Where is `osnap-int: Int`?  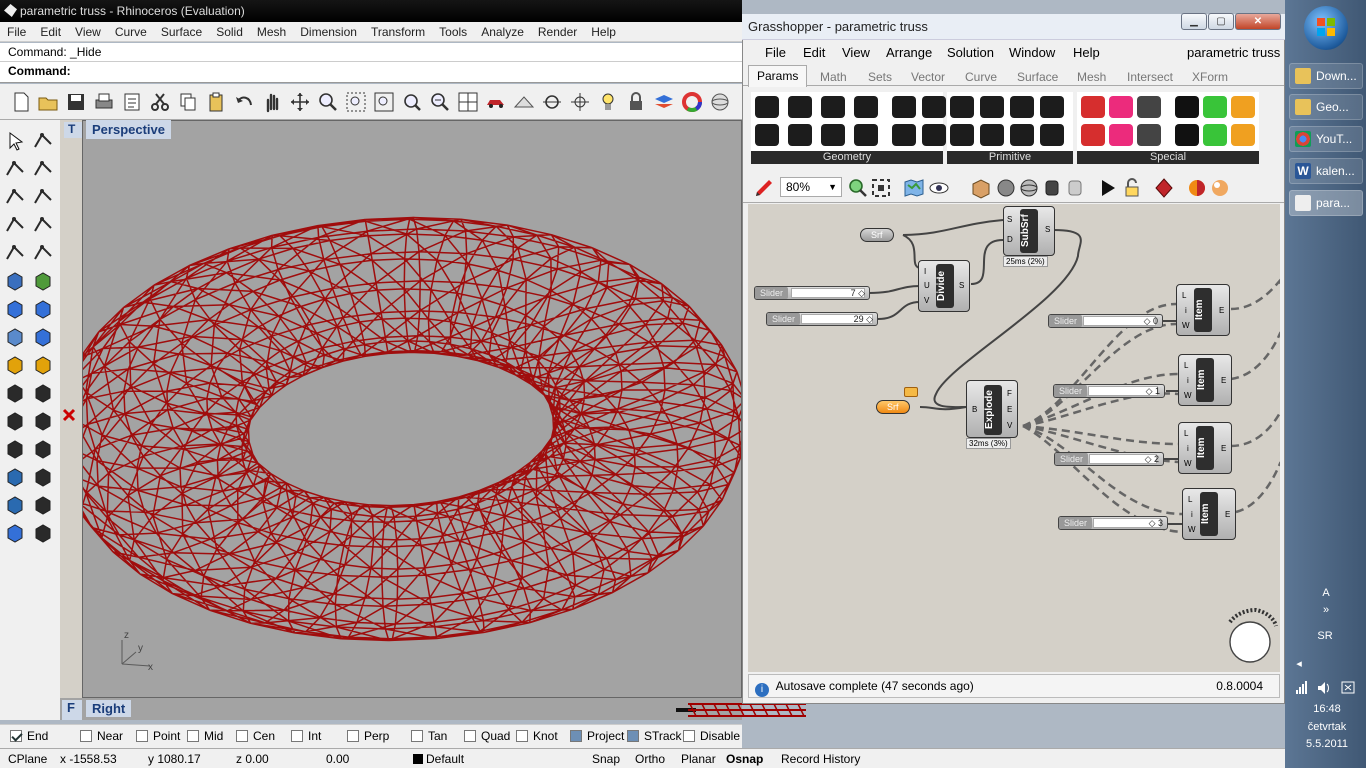 osnap-int: Int is located at coordinates (306, 736).